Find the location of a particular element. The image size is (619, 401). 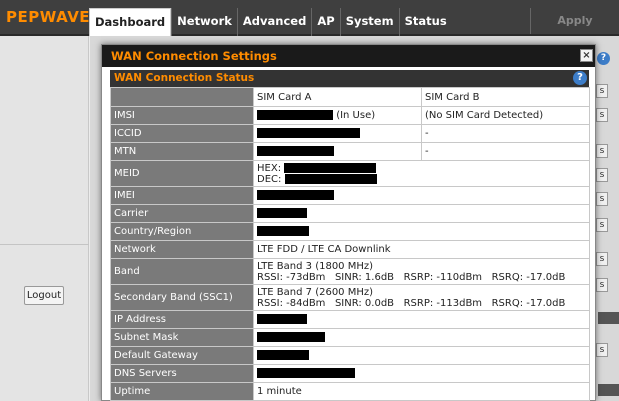

row-label-uptime: Uptime is located at coordinates (182, 391).